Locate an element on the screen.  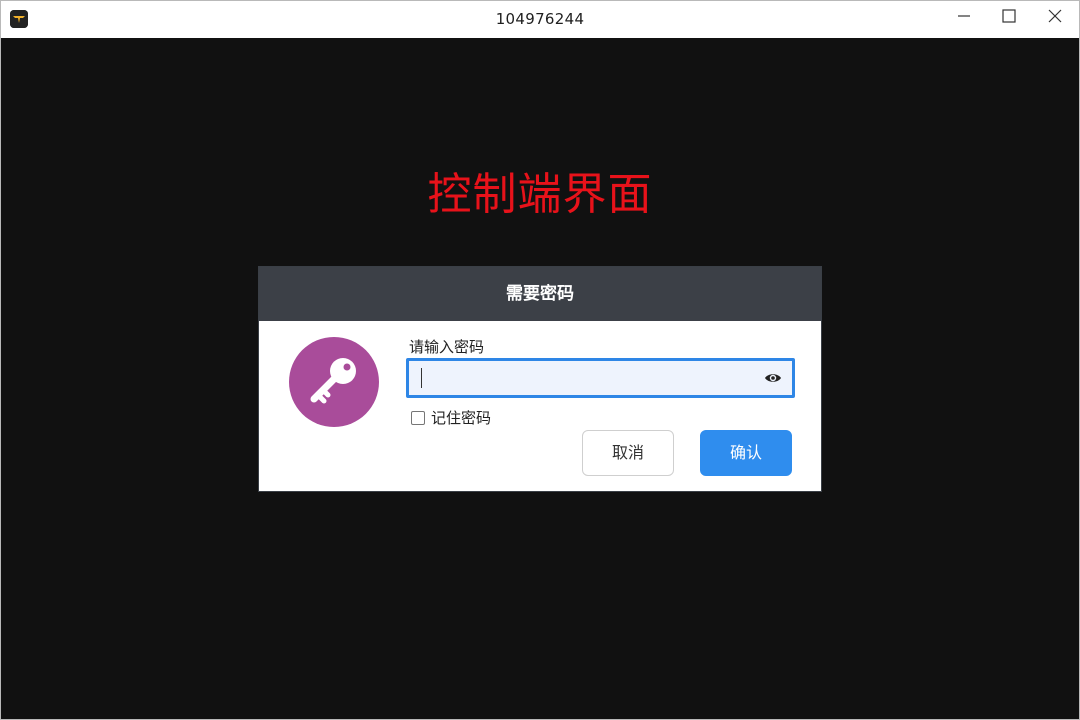
remember-checkbox is located at coordinates (418, 417).